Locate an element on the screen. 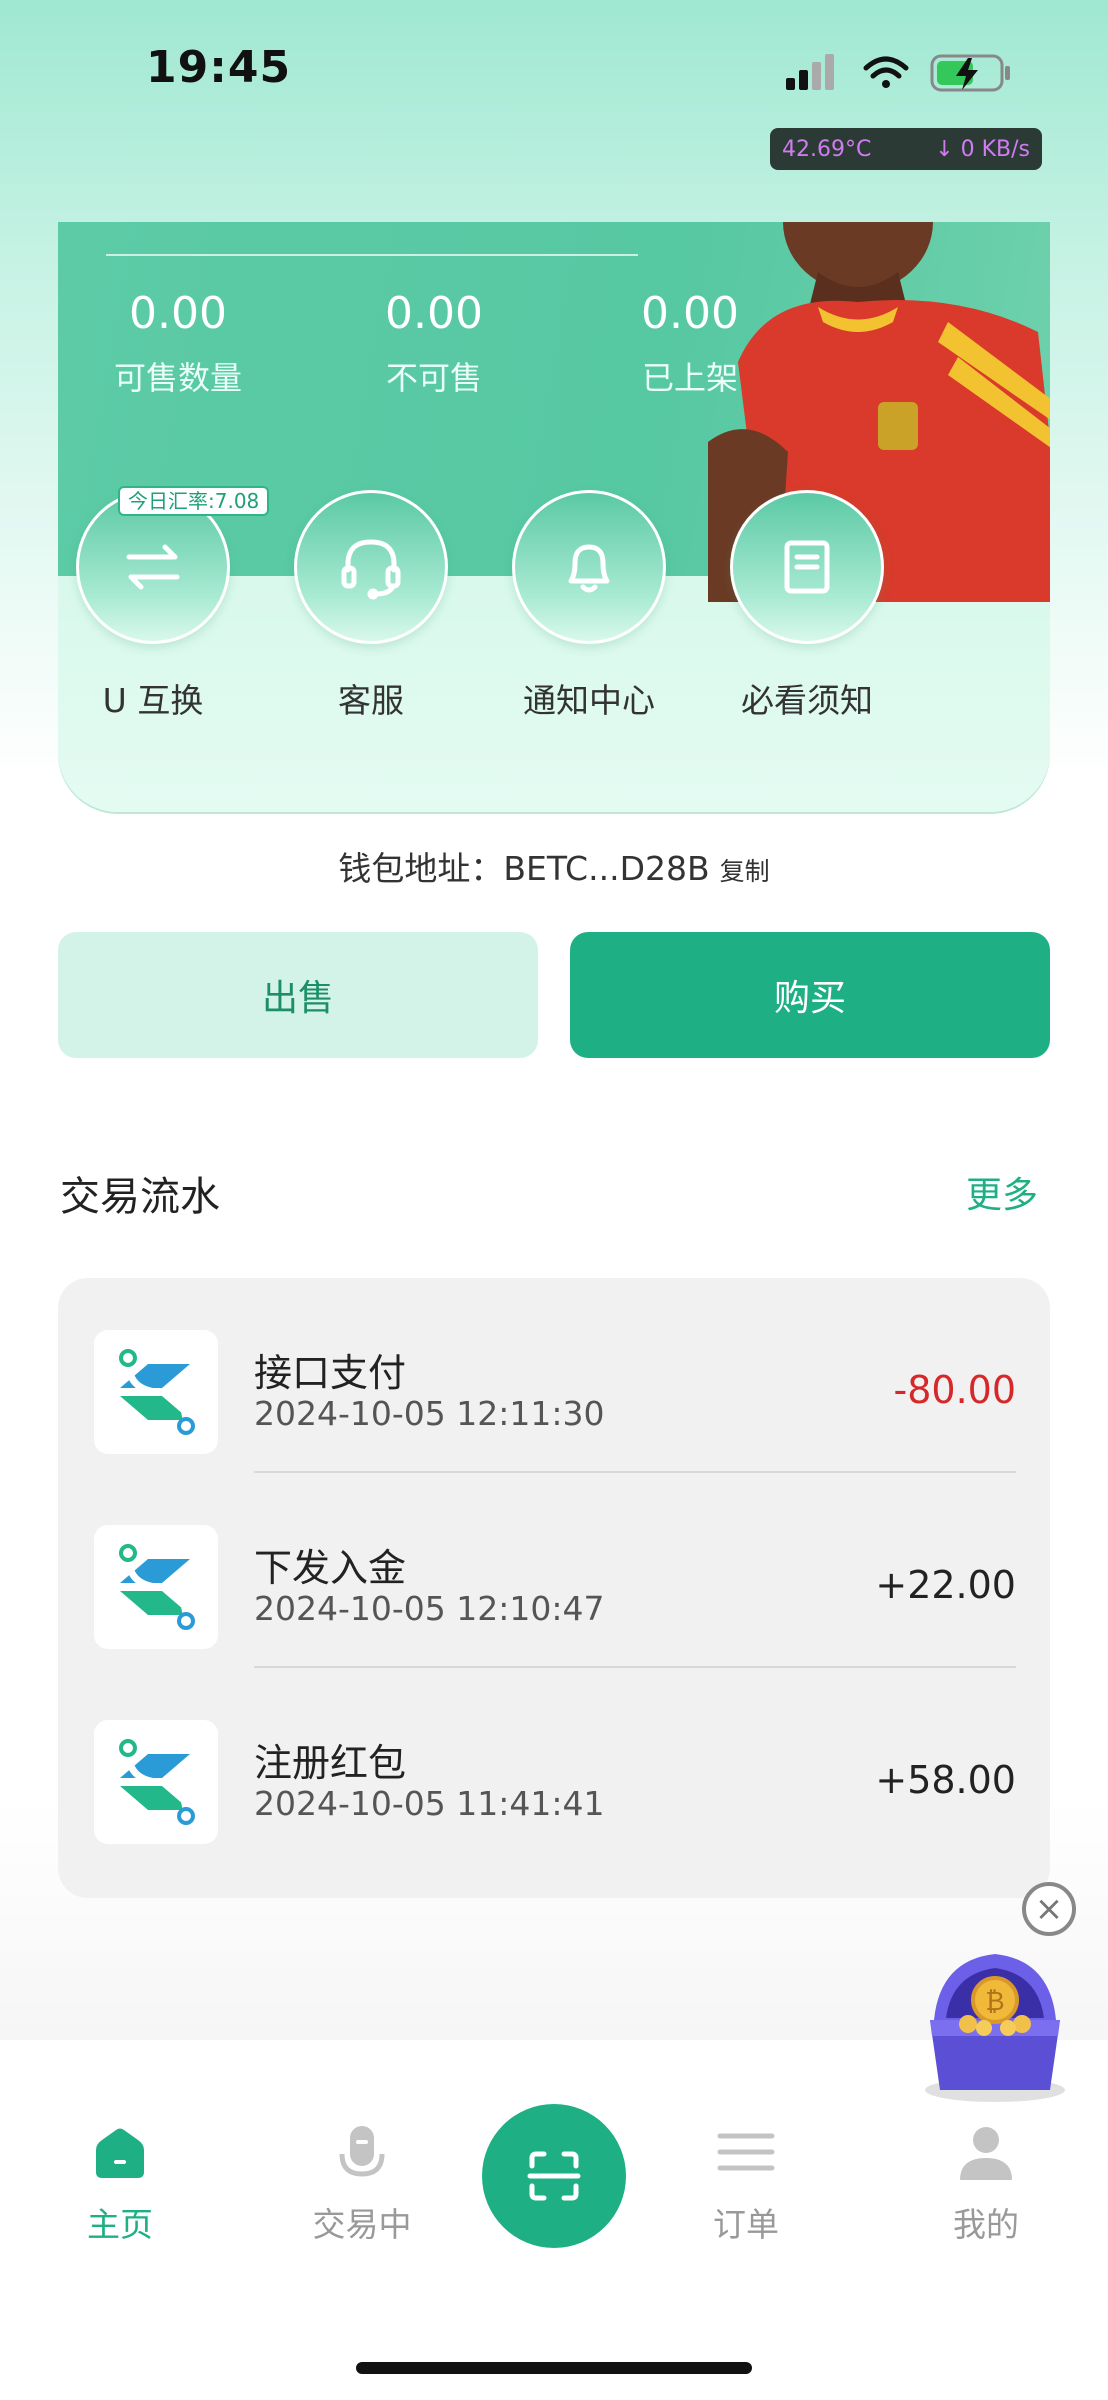  transaction-amount: +58.00 is located at coordinates (945, 1780).